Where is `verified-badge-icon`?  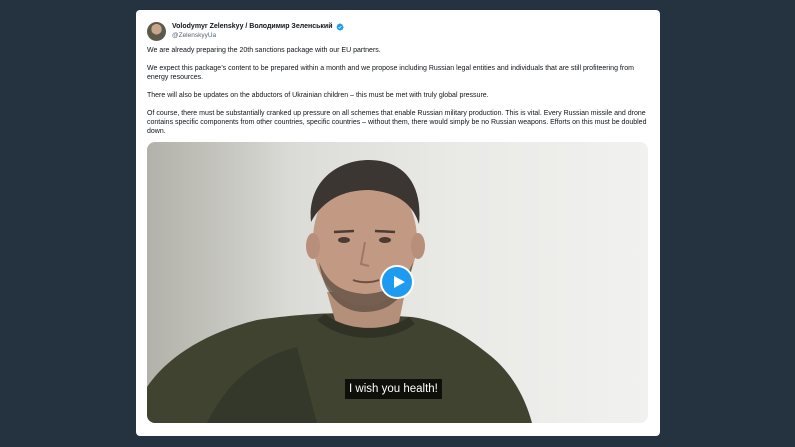 verified-badge-icon is located at coordinates (340, 26).